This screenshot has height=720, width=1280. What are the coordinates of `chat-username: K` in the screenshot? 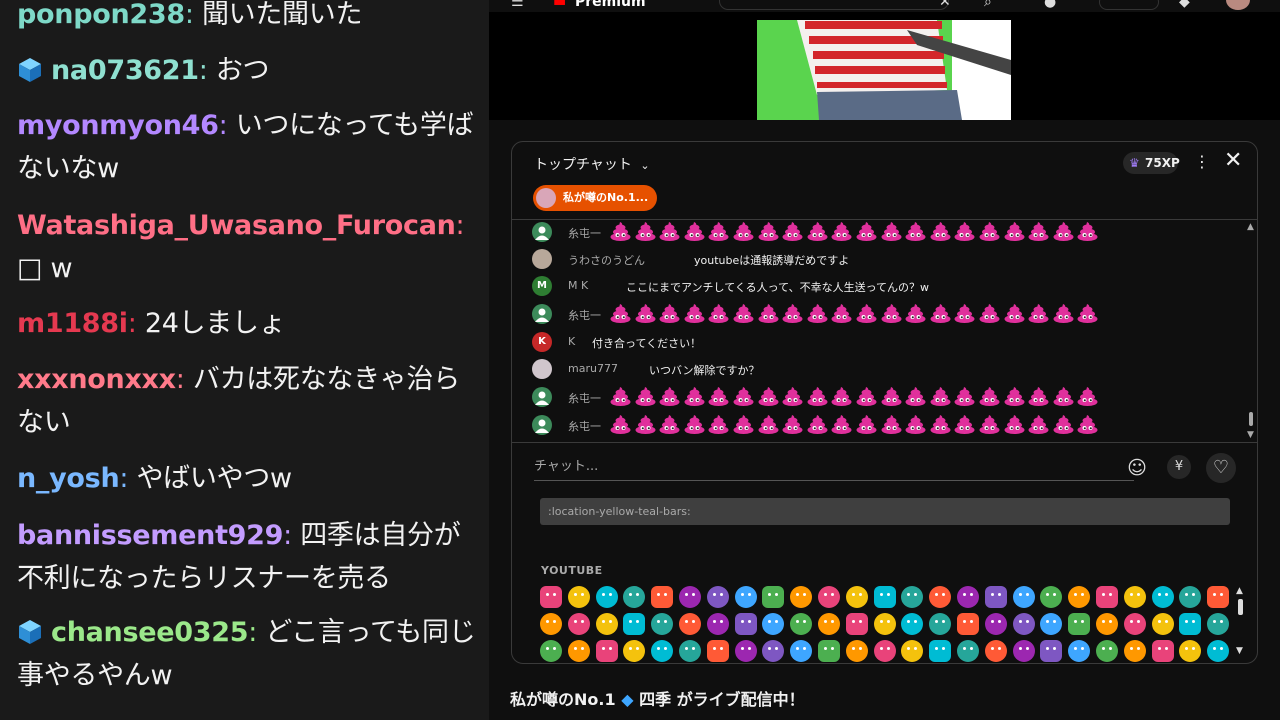 It's located at (571, 341).